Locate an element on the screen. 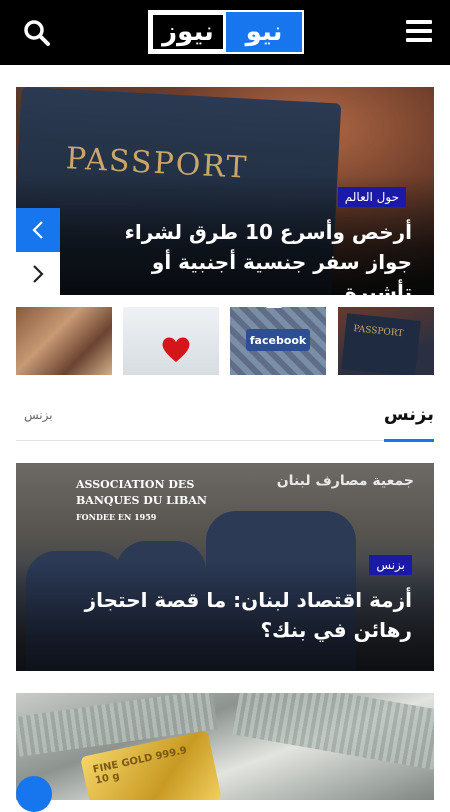 The width and height of the screenshot is (450, 812). banknote-image is located at coordinates (333, 732).